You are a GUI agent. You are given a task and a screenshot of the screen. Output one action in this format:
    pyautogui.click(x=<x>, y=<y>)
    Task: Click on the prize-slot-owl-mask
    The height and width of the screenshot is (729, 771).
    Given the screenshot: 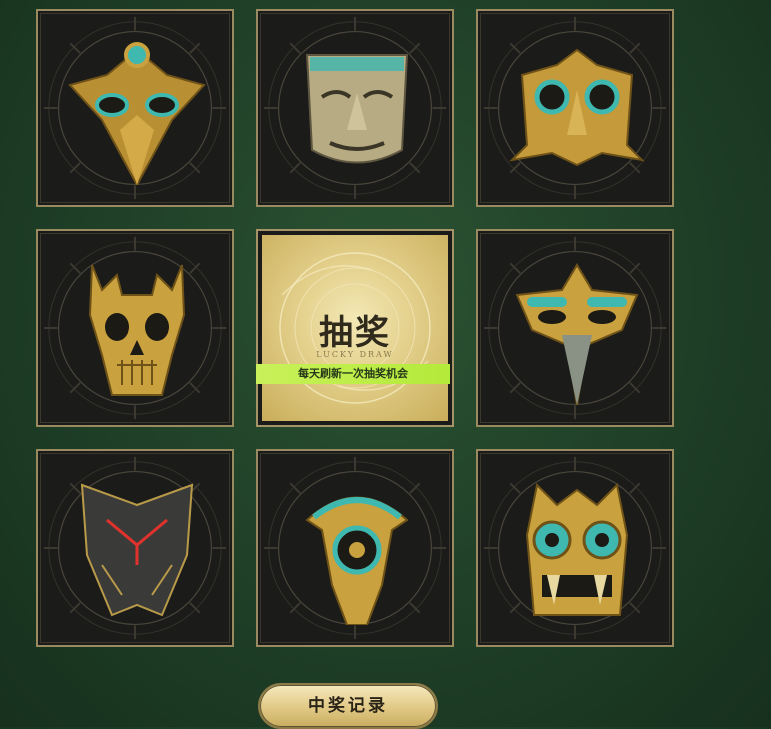 What is the action you would take?
    pyautogui.click(x=575, y=108)
    